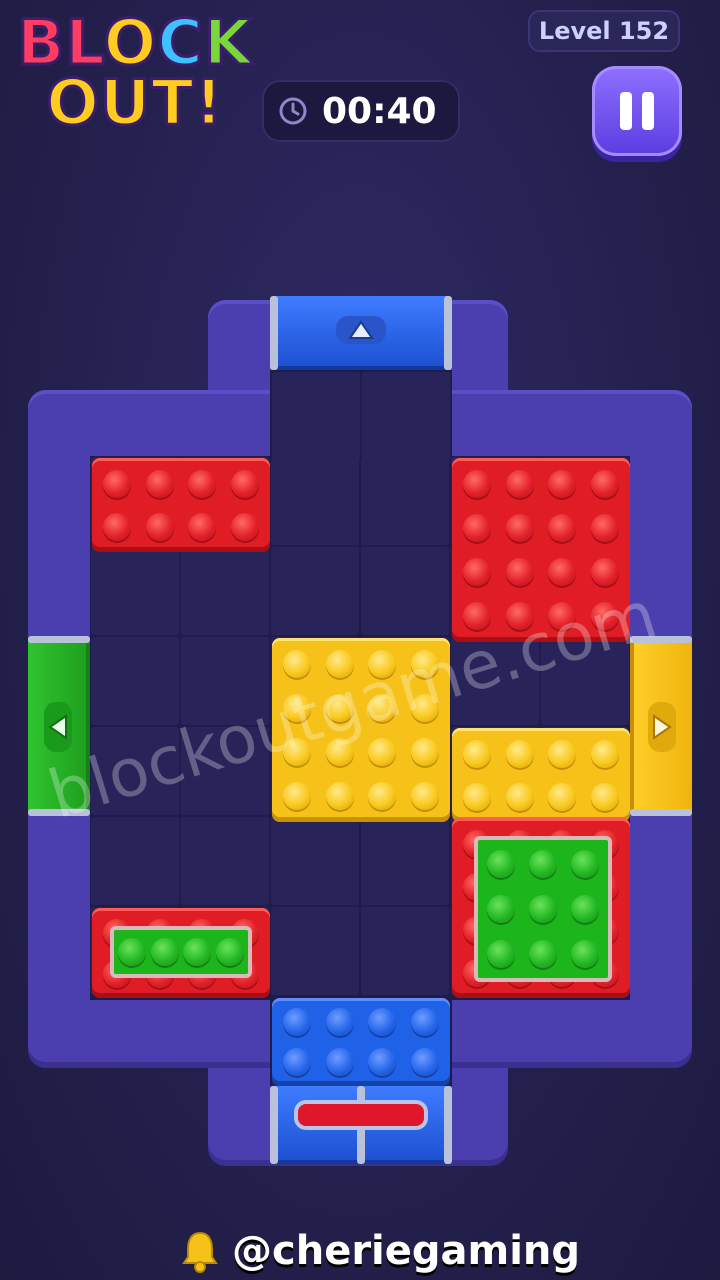 This screenshot has height=1280, width=720. What do you see at coordinates (361, 1042) in the screenshot?
I see `blue-block-bottom` at bounding box center [361, 1042].